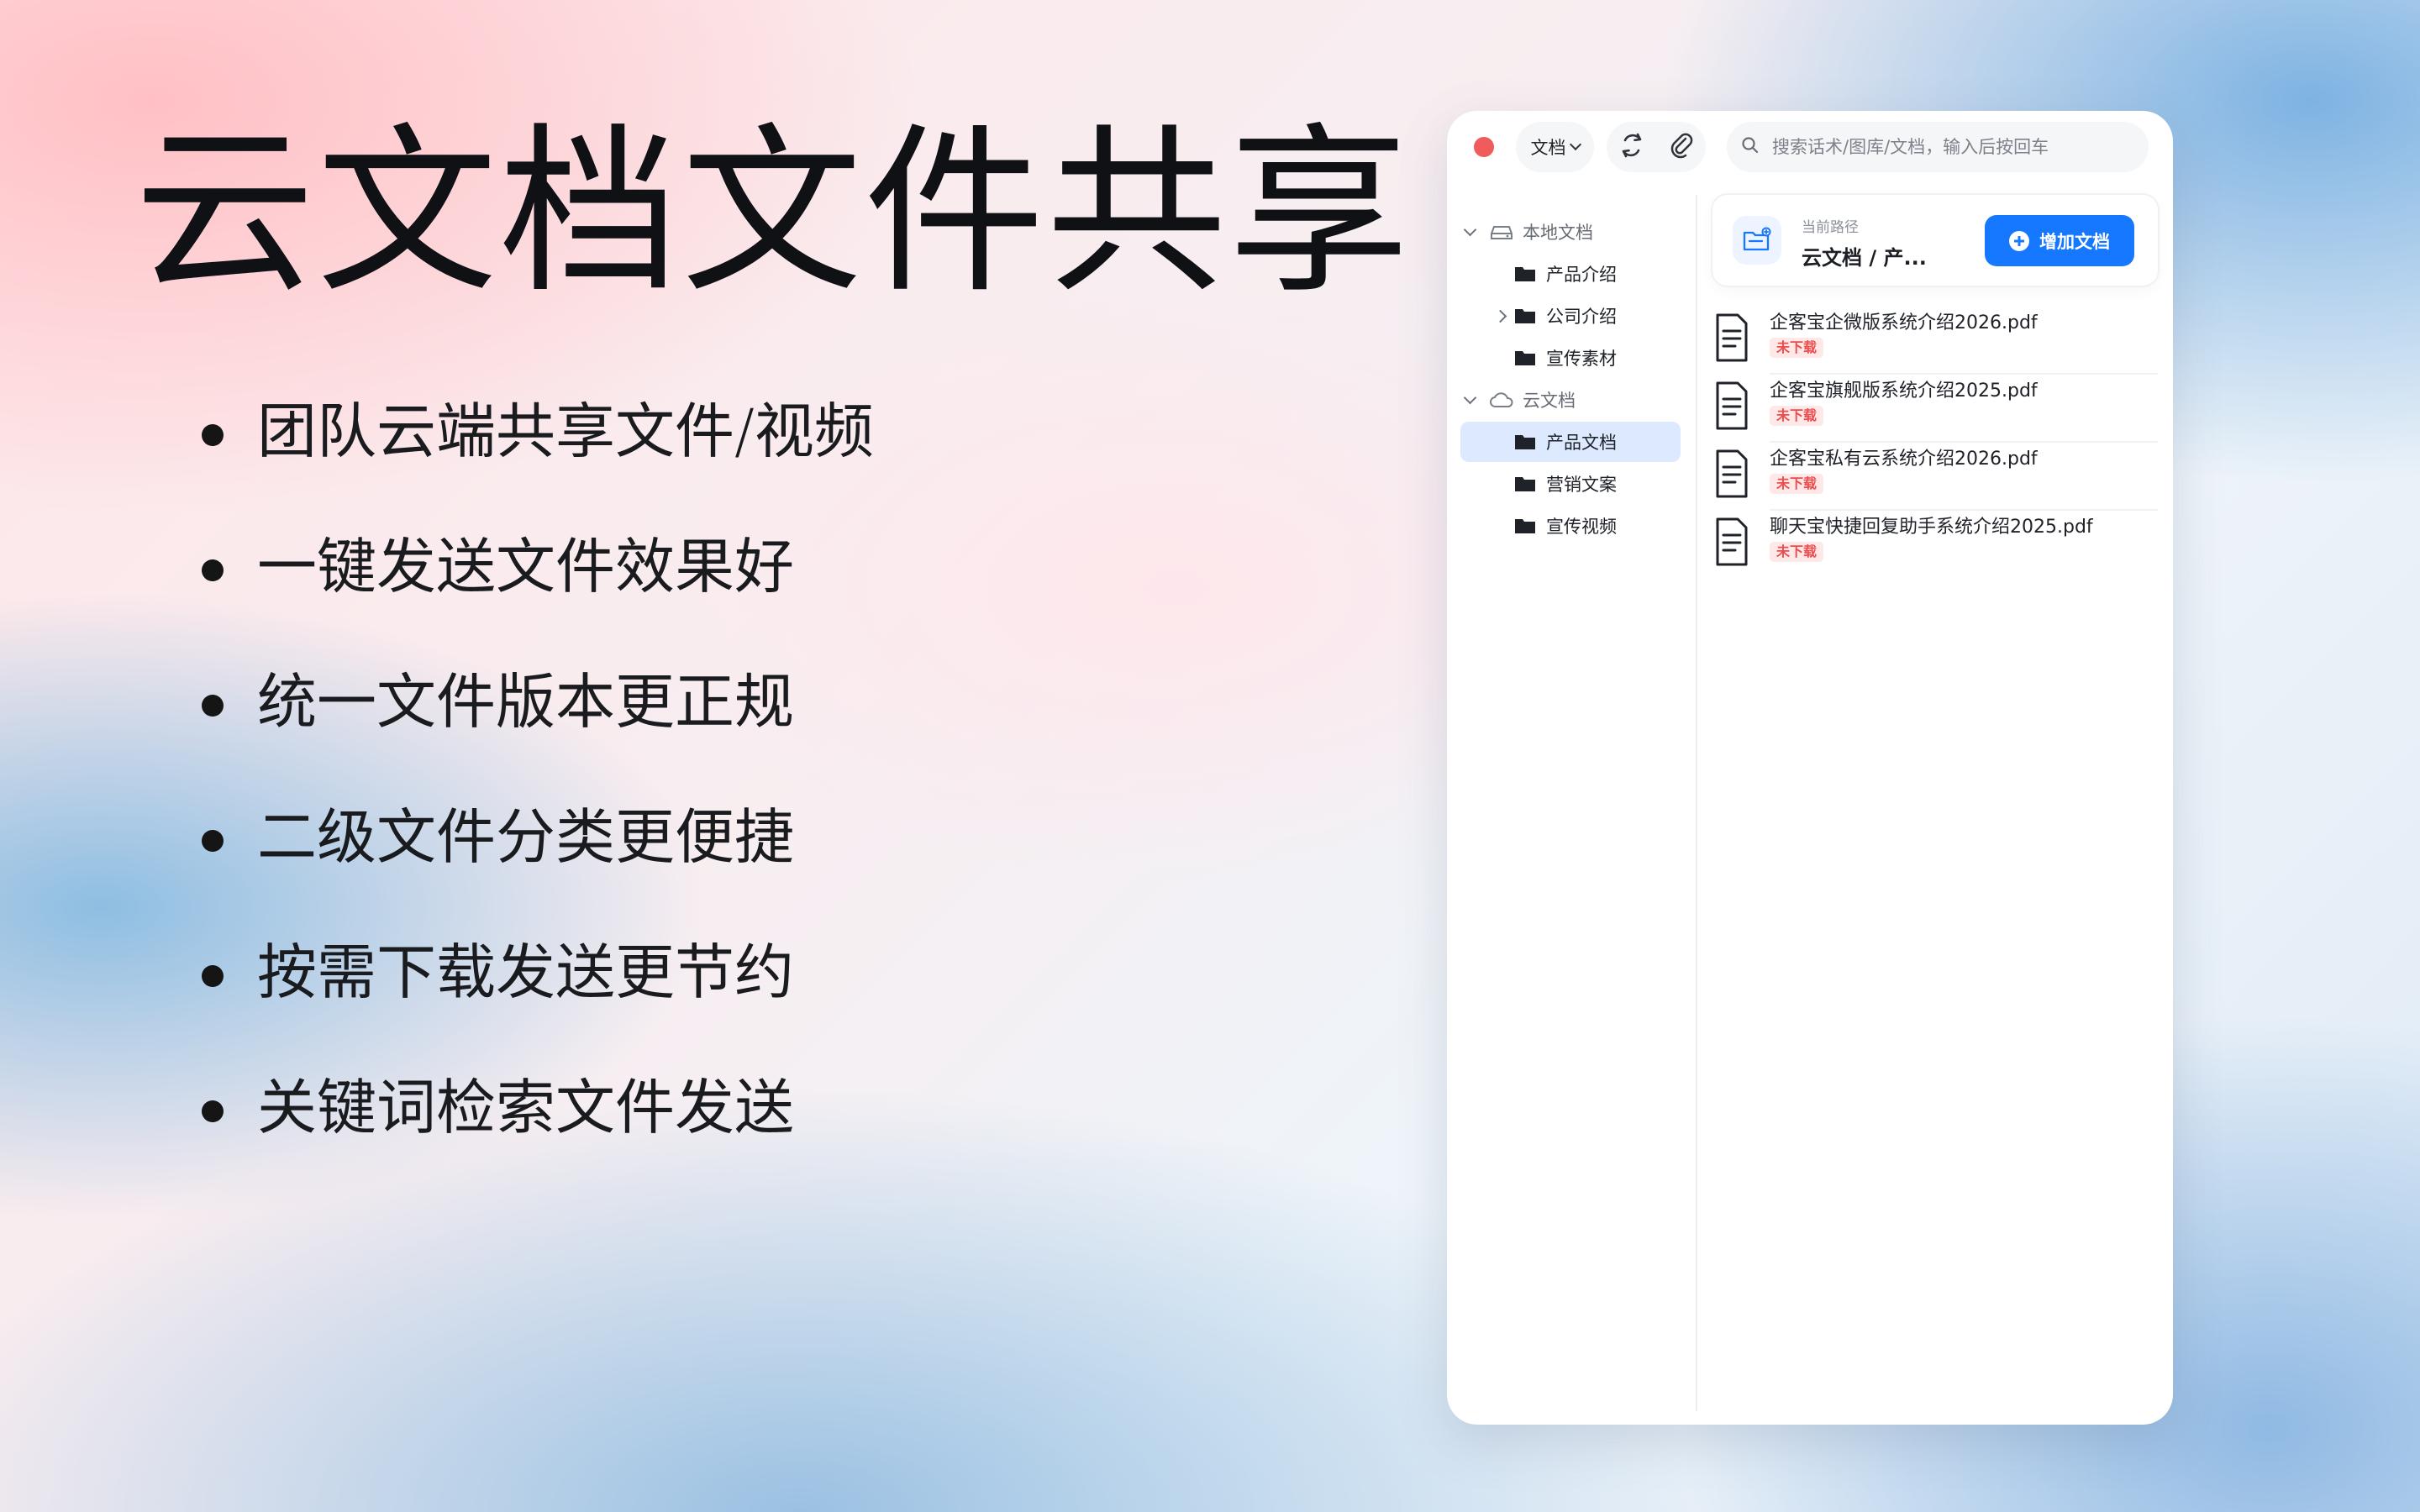 This screenshot has height=1512, width=2420. I want to click on sidebar-item-promo-videos: 宣传视频, so click(1570, 526).